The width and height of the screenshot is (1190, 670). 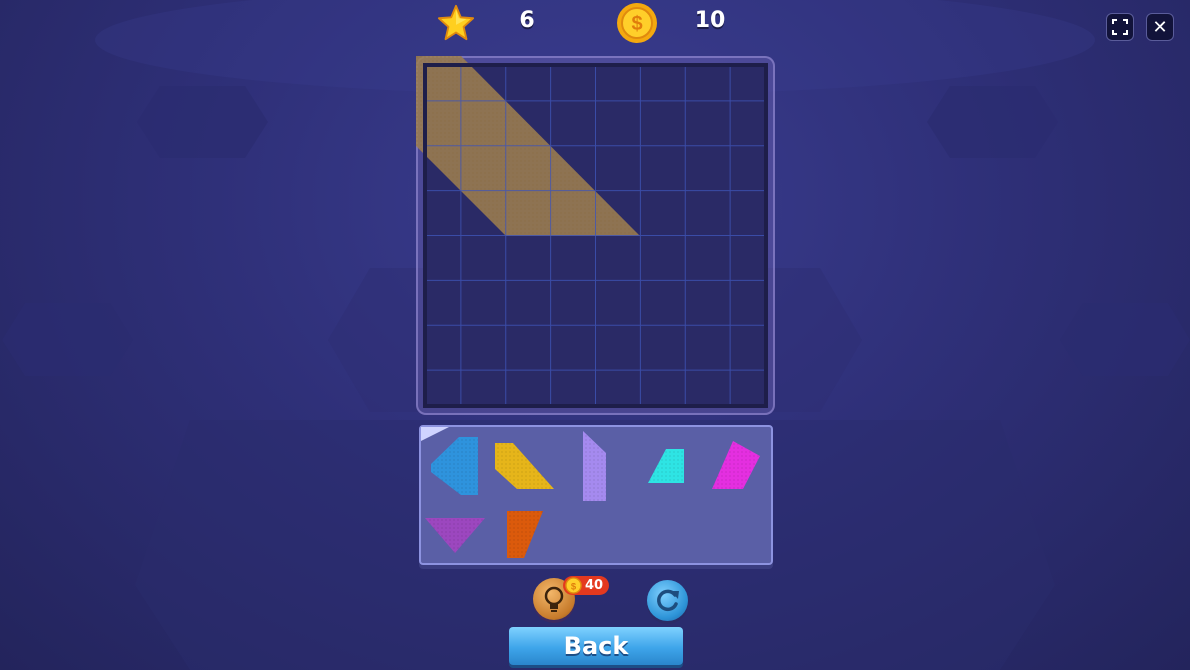 I want to click on tray-corner, so click(x=435, y=434).